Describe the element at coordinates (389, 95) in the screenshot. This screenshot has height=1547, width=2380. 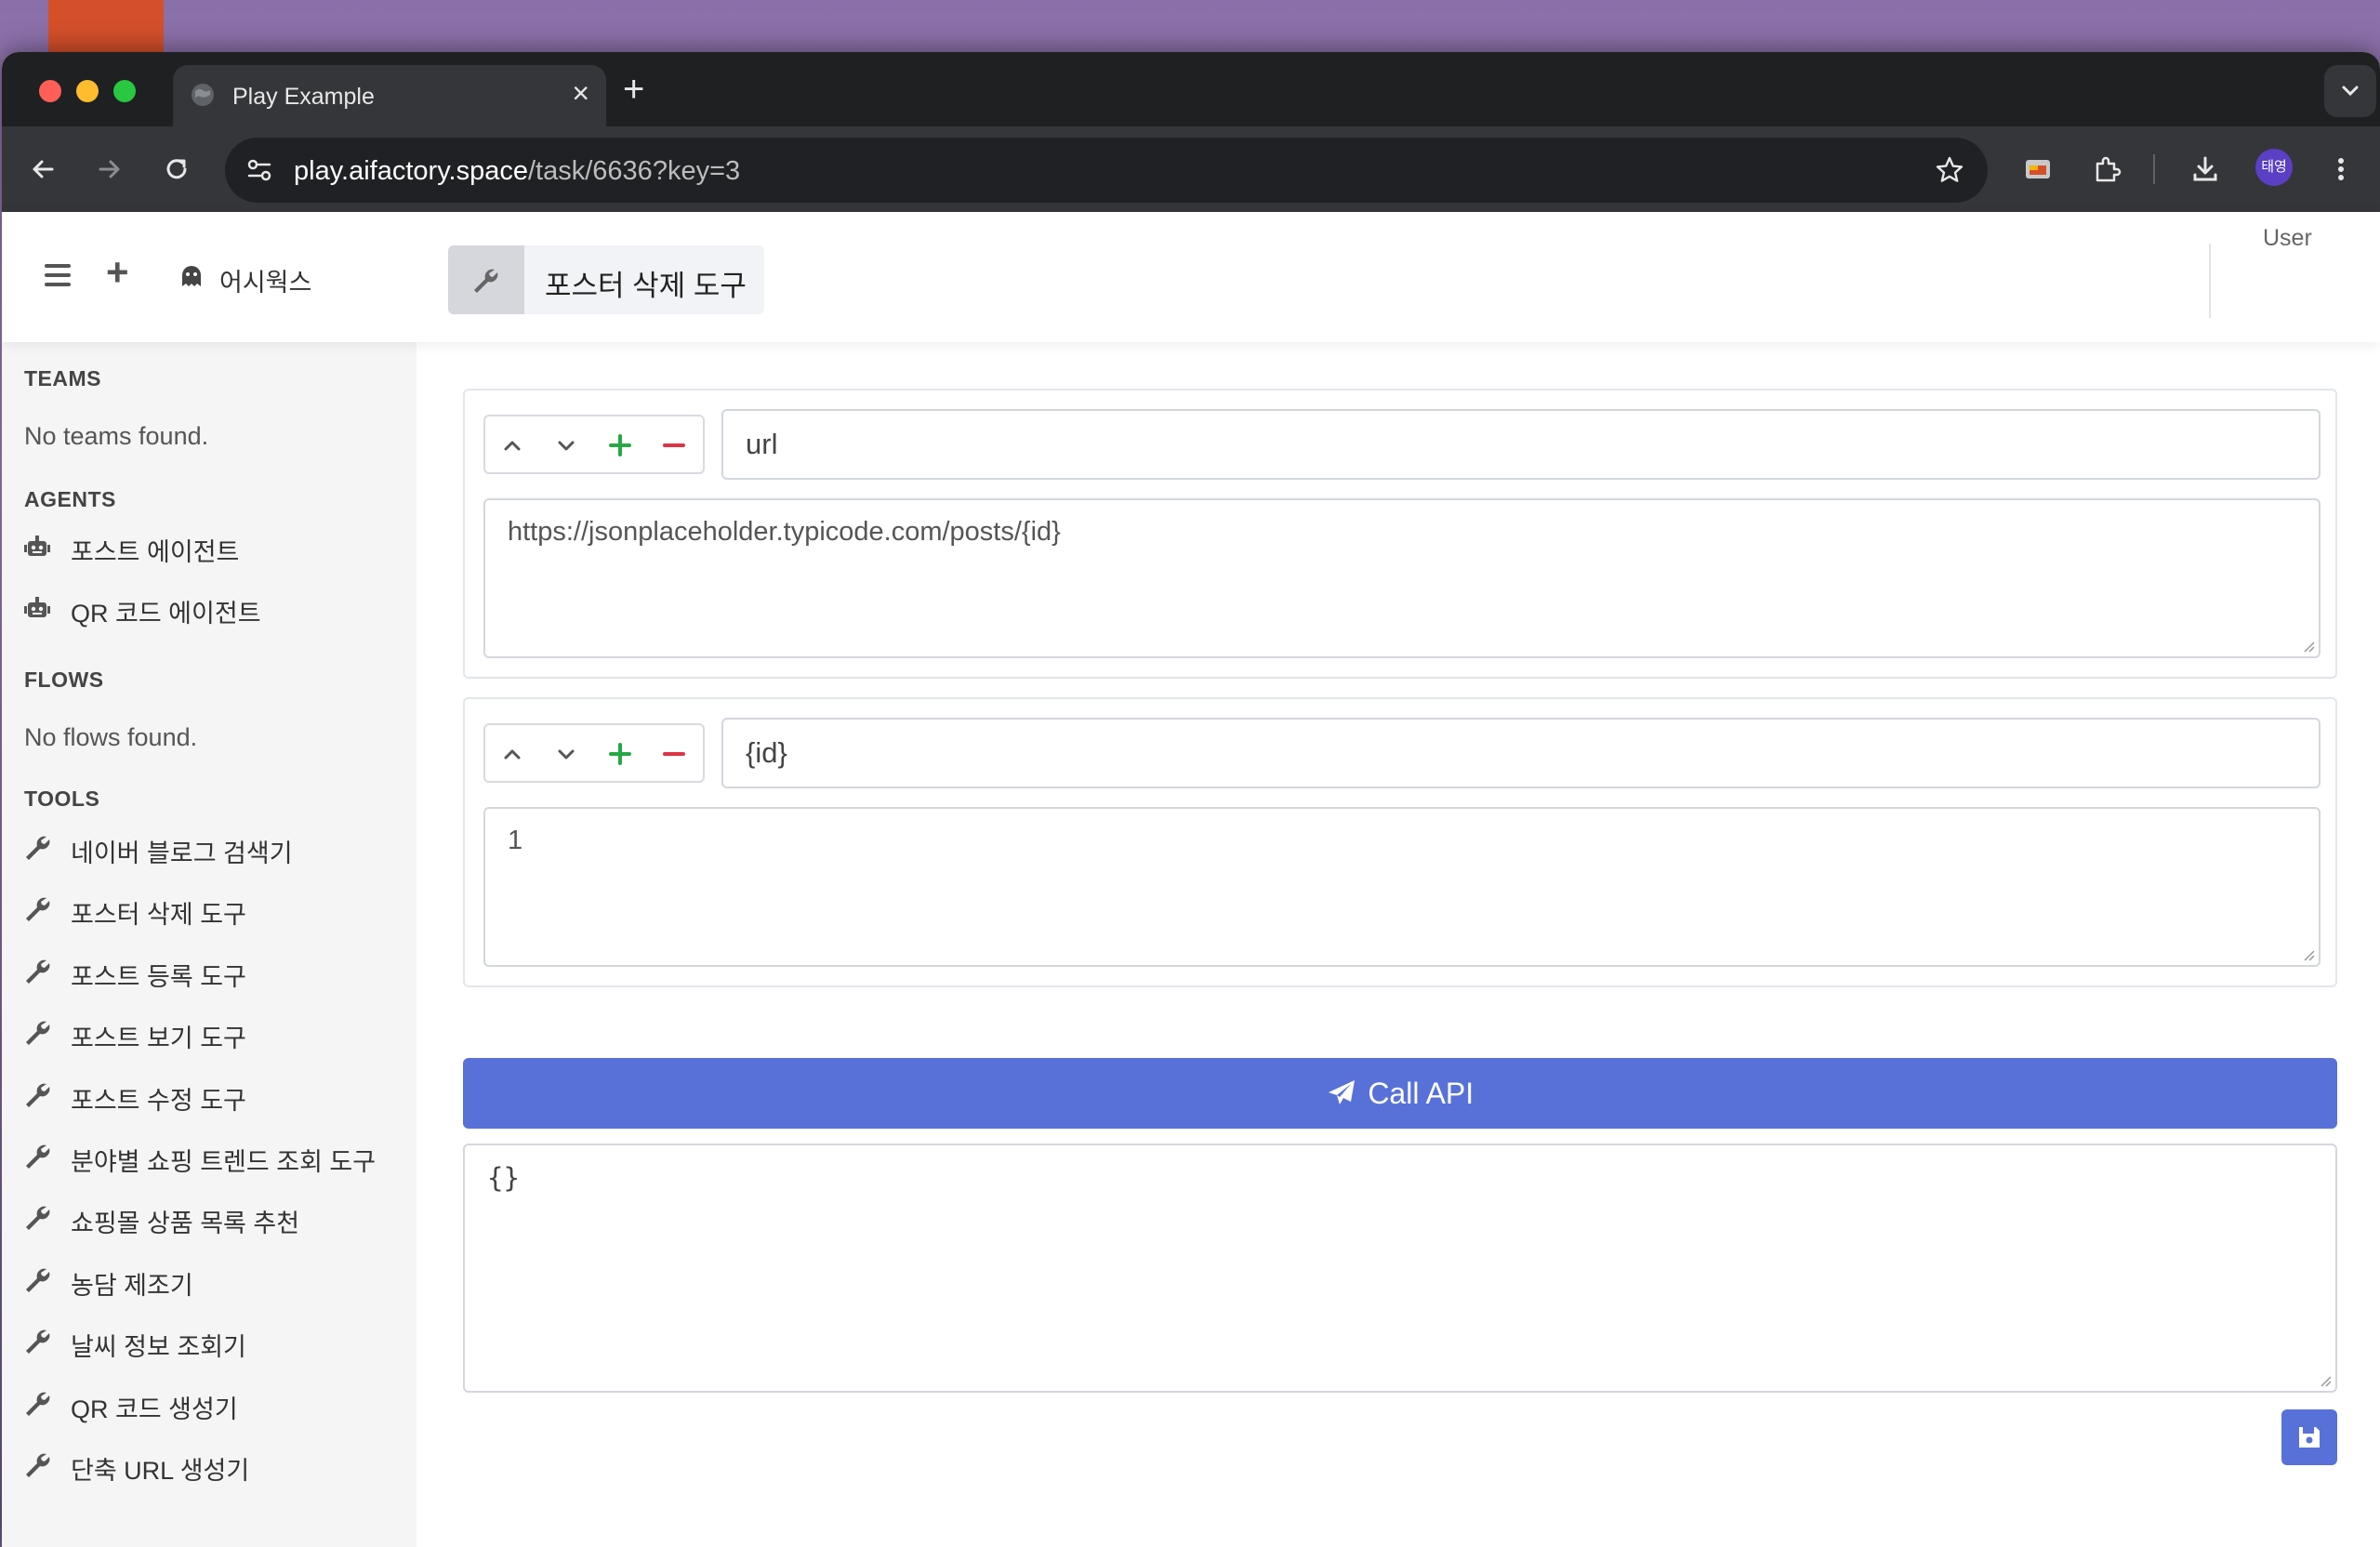
I see `browser-tab: Play Example ×` at that location.